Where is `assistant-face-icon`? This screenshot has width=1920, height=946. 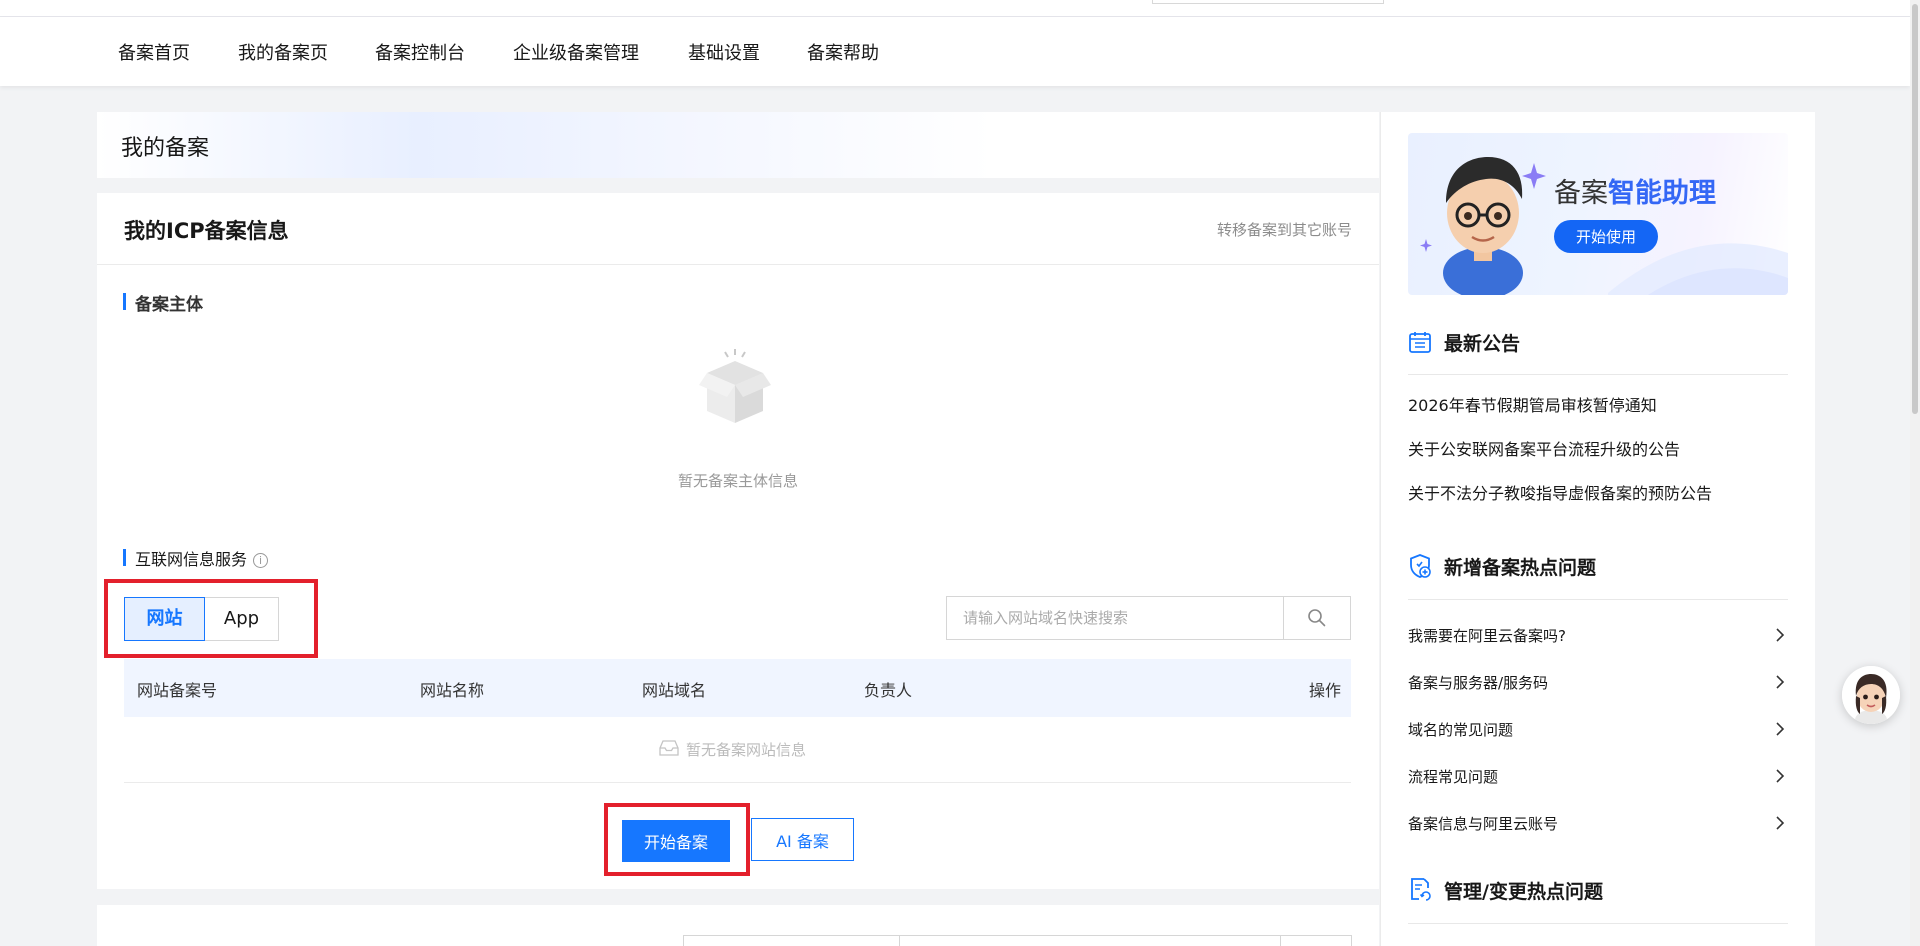
assistant-face-icon is located at coordinates (1871, 695).